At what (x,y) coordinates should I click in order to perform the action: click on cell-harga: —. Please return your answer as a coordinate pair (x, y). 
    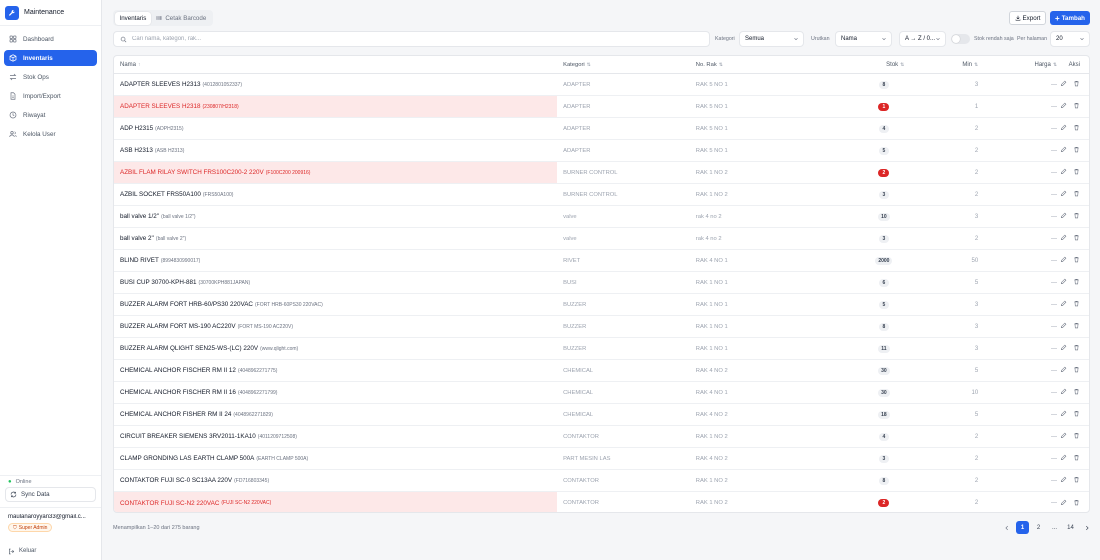
    Looking at the image, I should click on (1054, 172).